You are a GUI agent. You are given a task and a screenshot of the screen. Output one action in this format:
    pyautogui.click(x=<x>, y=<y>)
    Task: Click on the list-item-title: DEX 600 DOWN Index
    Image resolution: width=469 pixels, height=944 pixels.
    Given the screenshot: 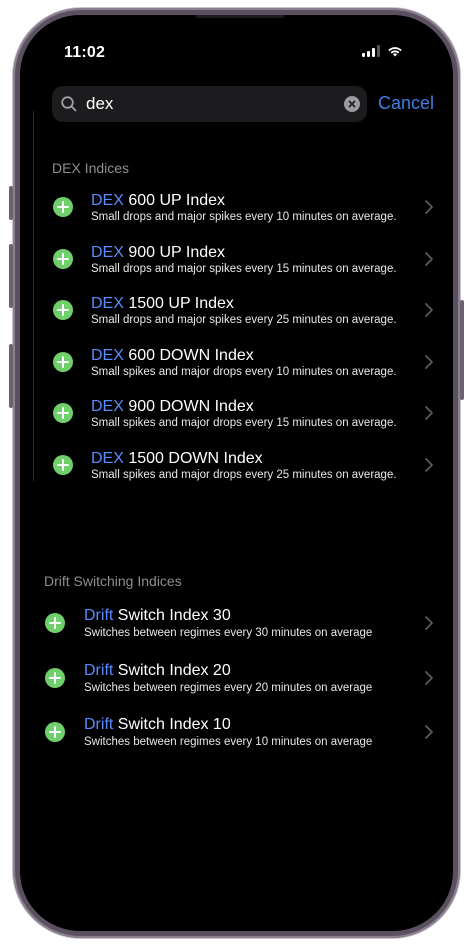 What is the action you would take?
    pyautogui.click(x=172, y=356)
    